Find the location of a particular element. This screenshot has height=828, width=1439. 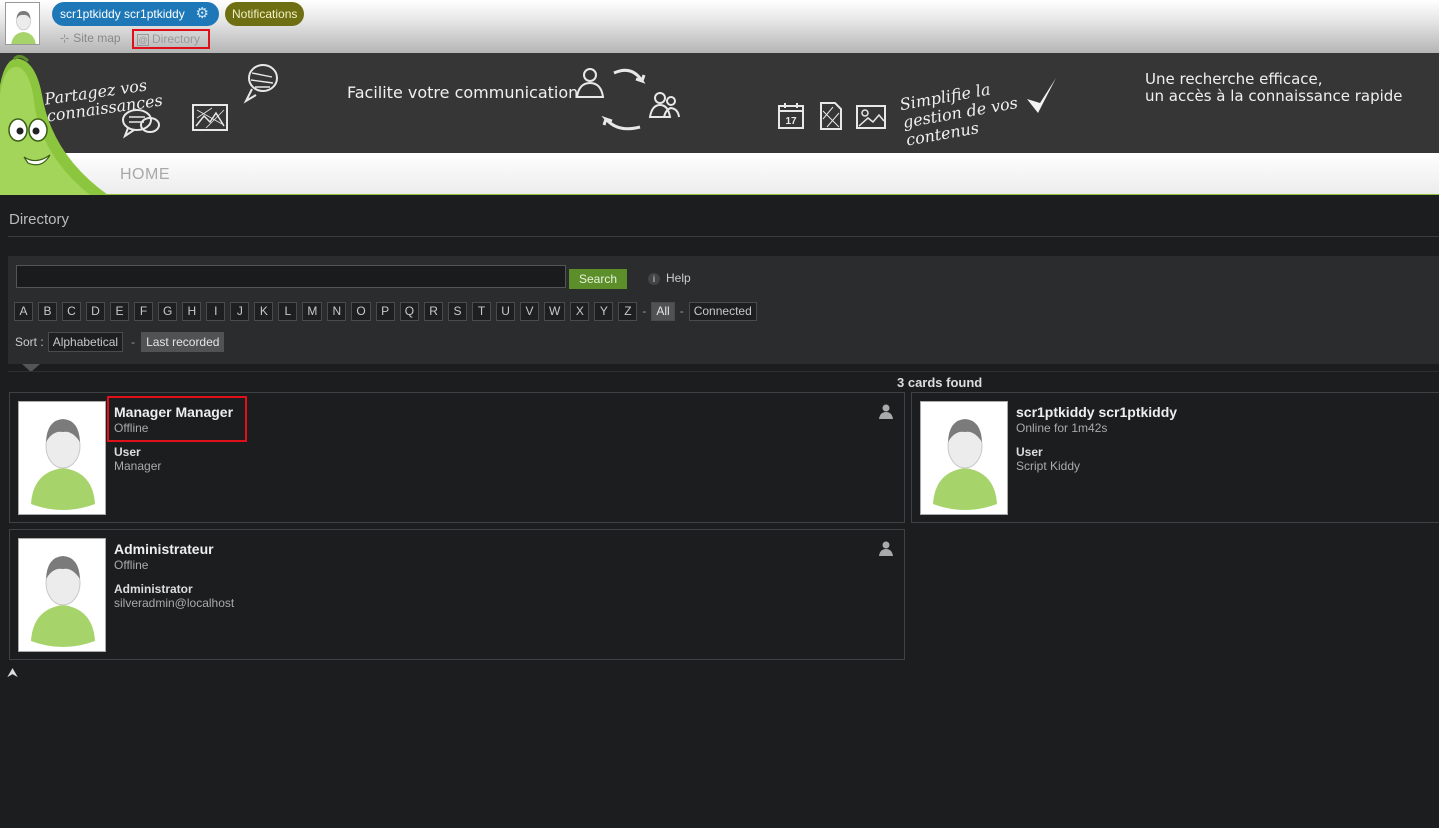

search-input is located at coordinates (291, 276).